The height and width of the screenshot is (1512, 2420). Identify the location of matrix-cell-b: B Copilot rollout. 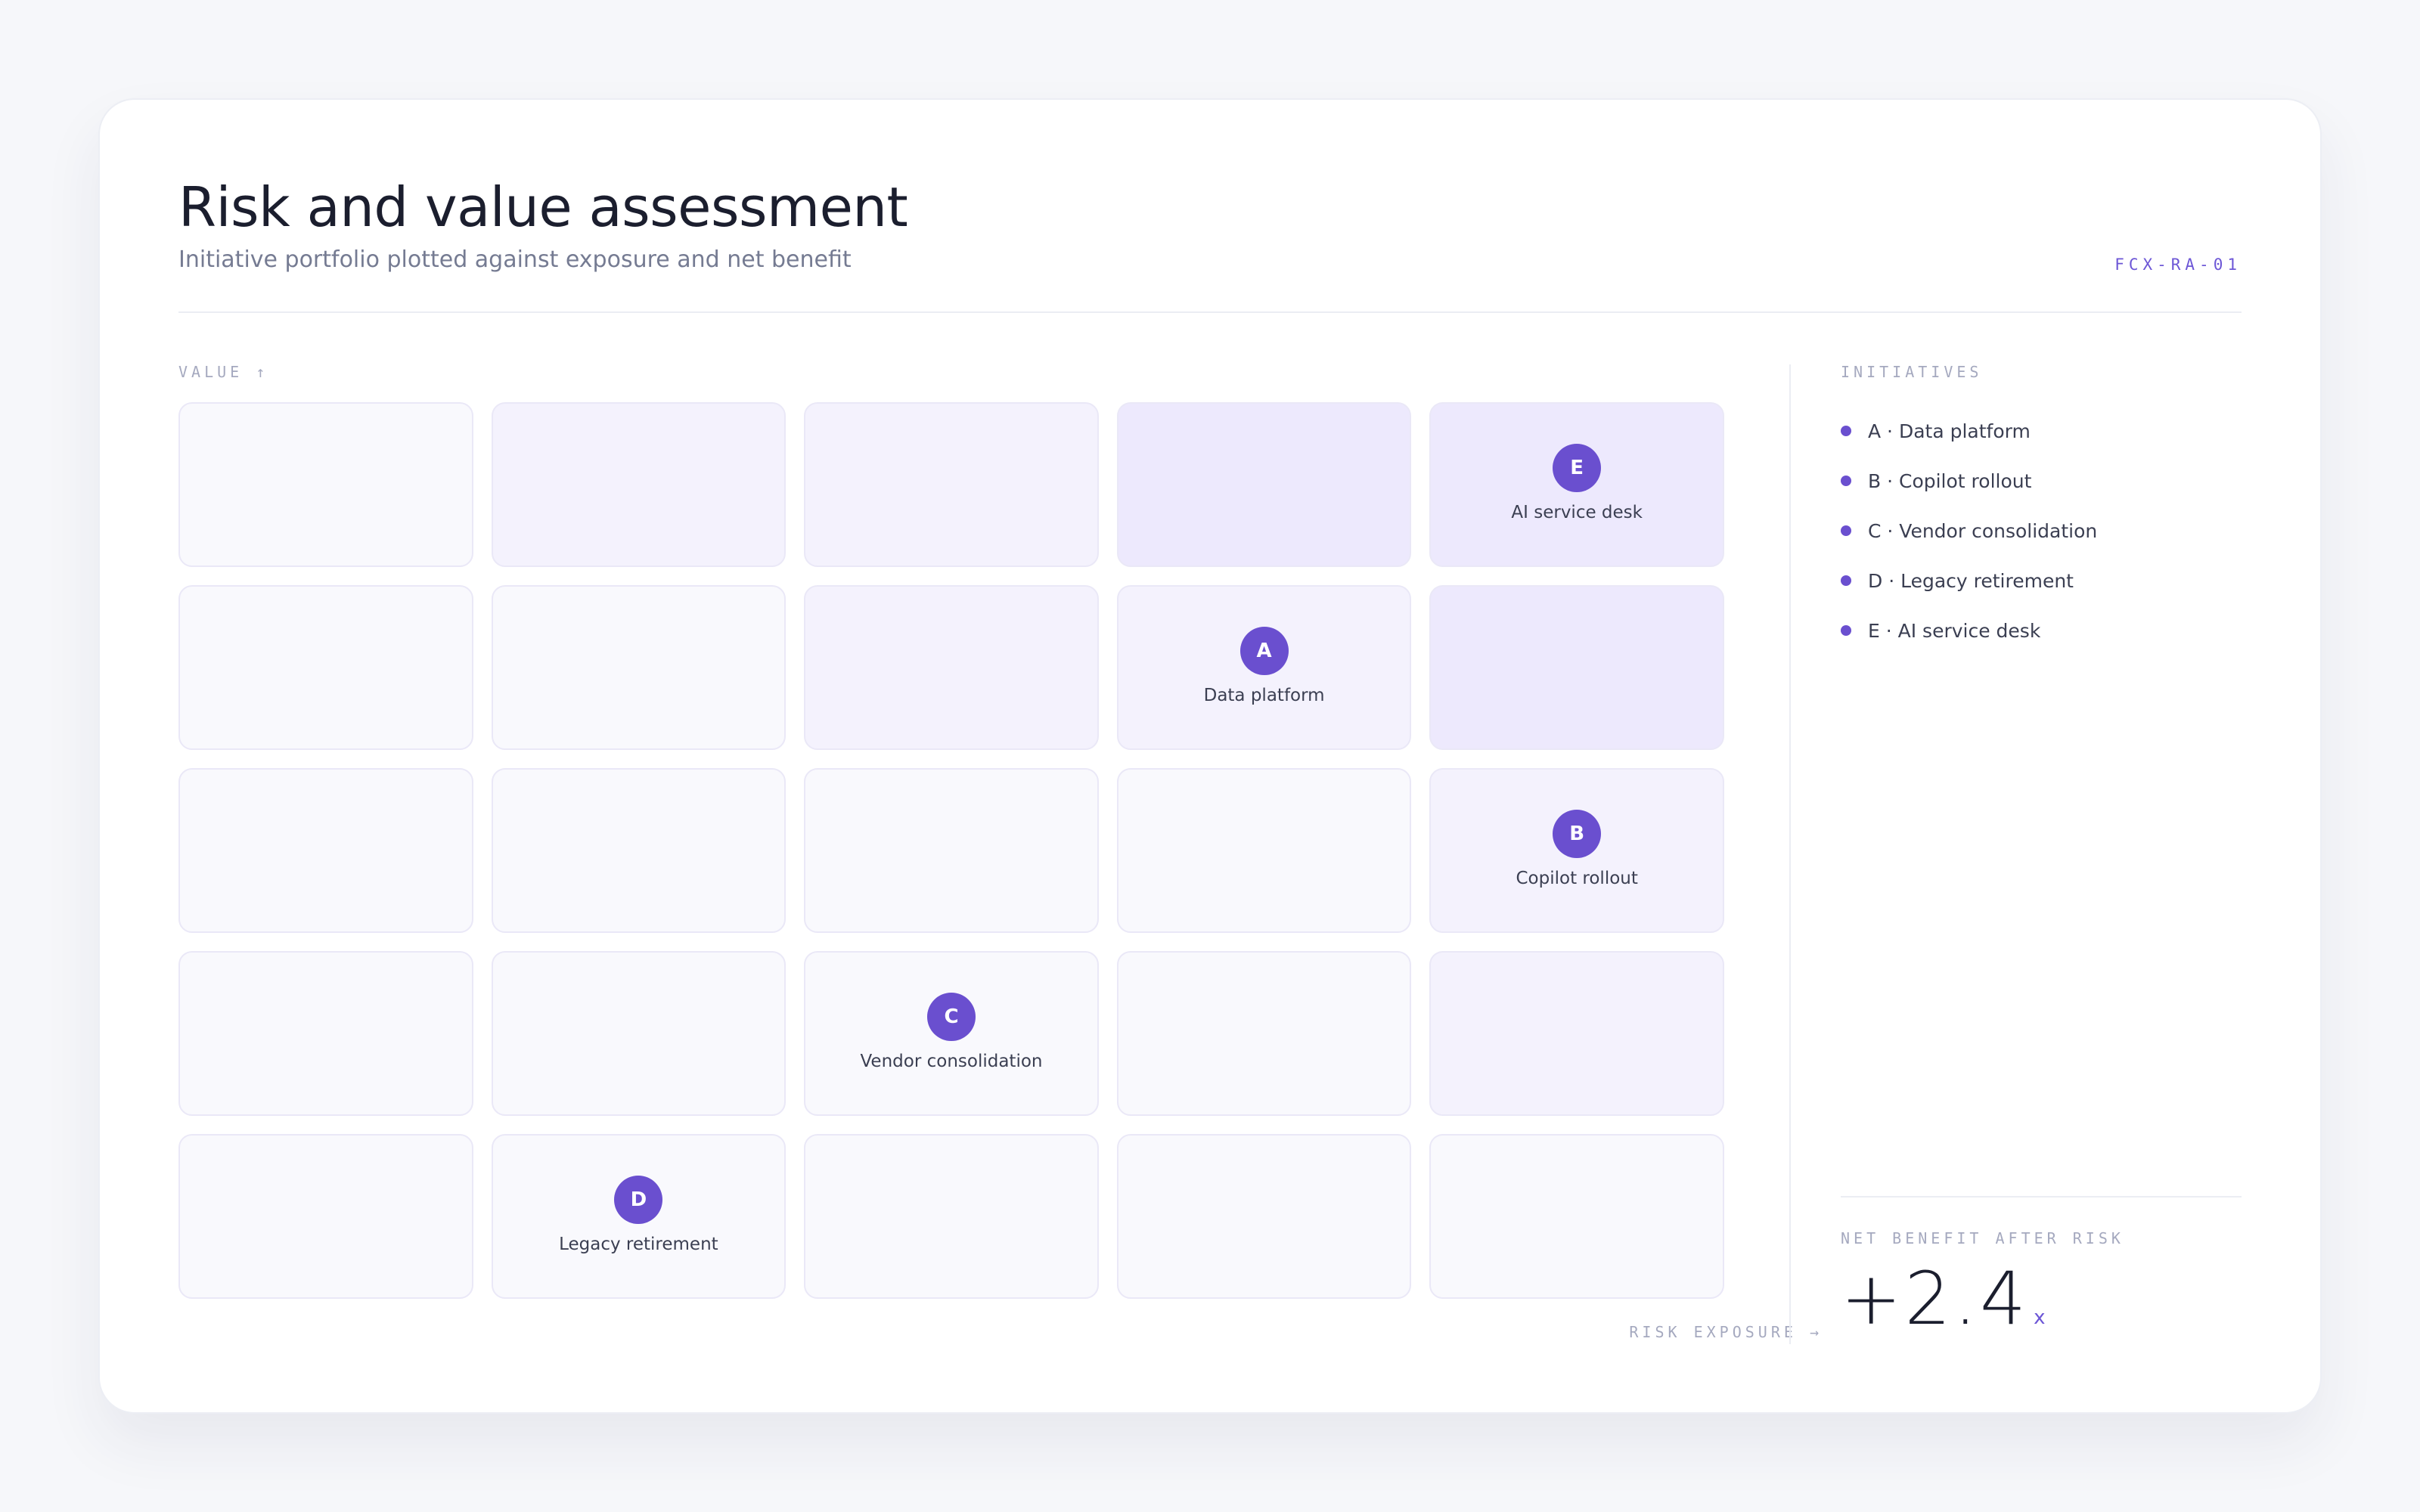
(1576, 850).